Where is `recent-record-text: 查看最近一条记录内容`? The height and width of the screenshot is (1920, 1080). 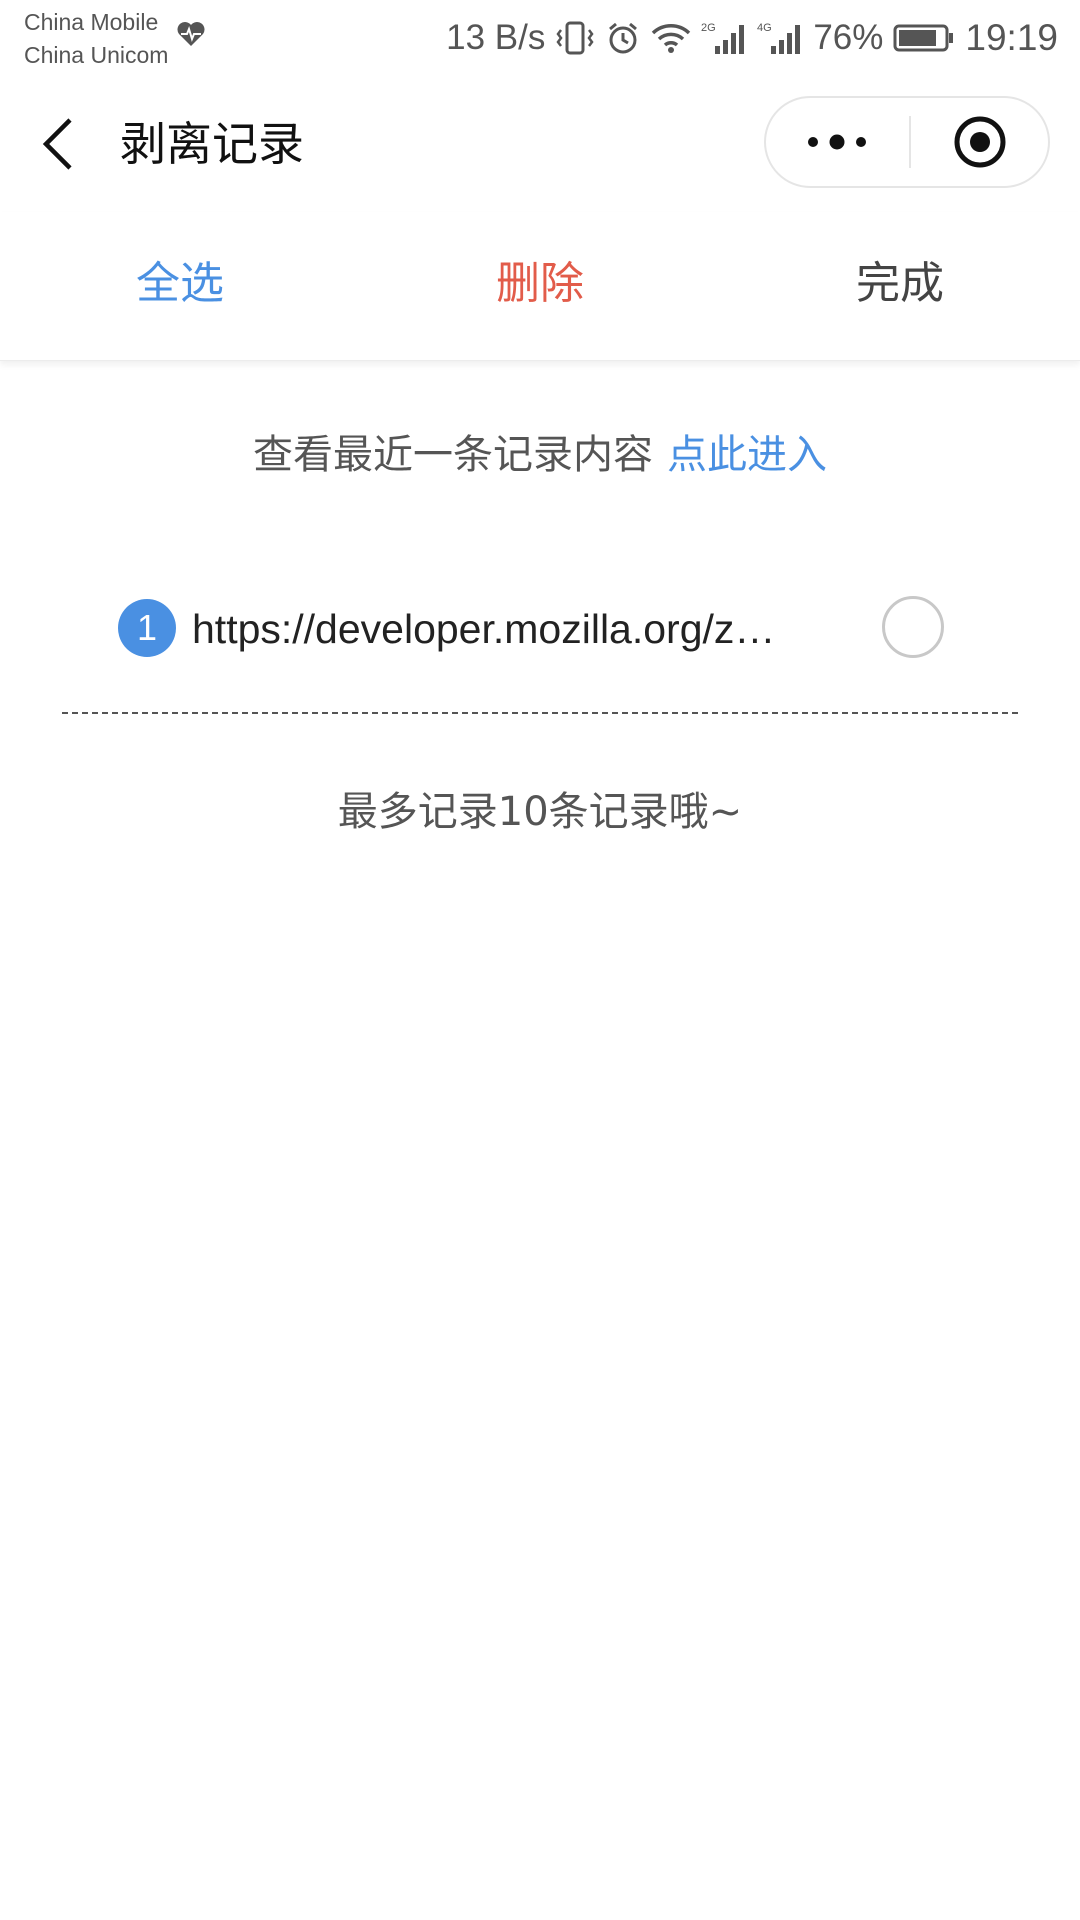
recent-record-text: 查看最近一条记录内容 is located at coordinates (453, 455).